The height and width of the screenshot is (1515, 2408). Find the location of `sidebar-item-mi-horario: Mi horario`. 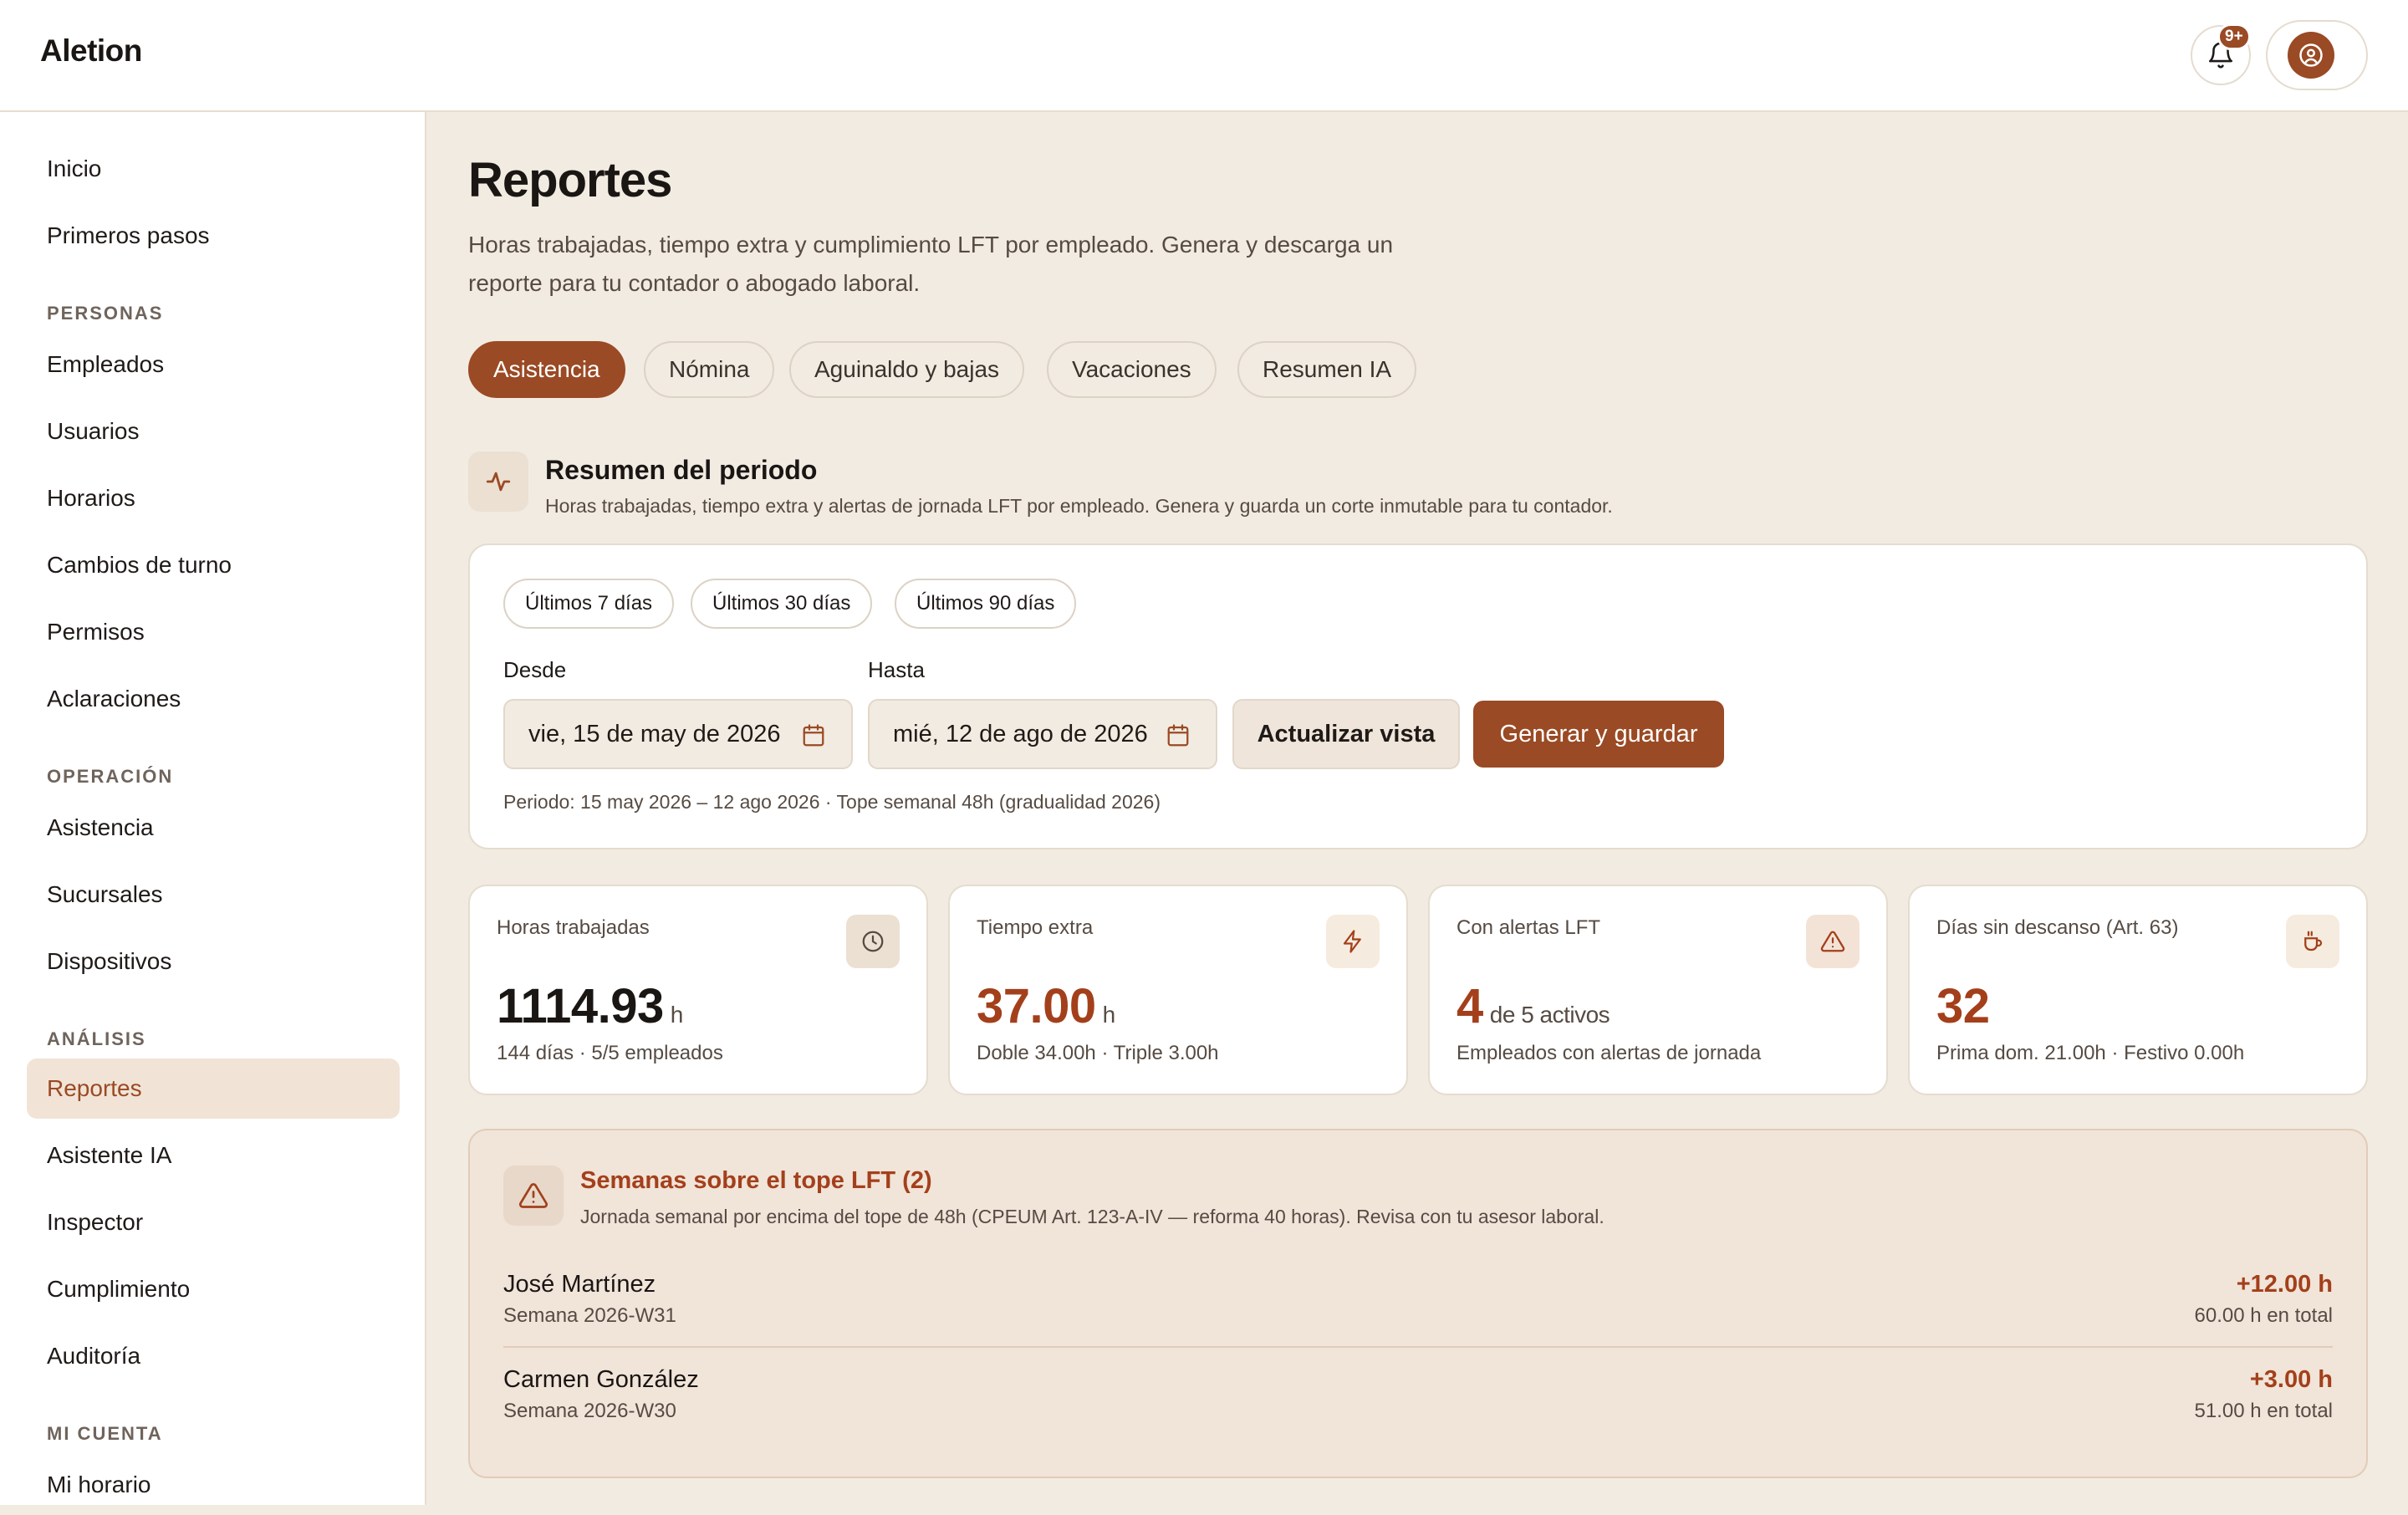

sidebar-item-mi-horario: Mi horario is located at coordinates (213, 1485).